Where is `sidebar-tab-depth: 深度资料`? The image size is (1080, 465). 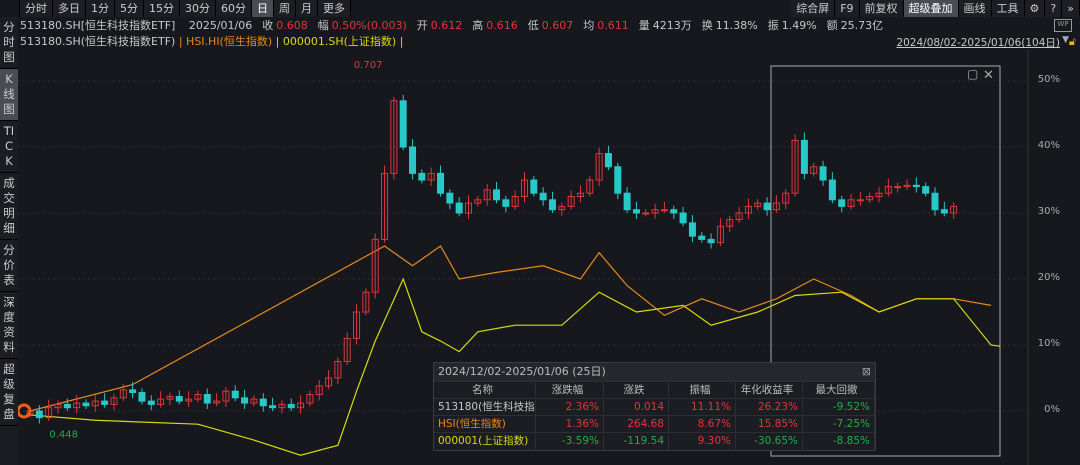 sidebar-tab-depth: 深度资料 is located at coordinates (9, 325).